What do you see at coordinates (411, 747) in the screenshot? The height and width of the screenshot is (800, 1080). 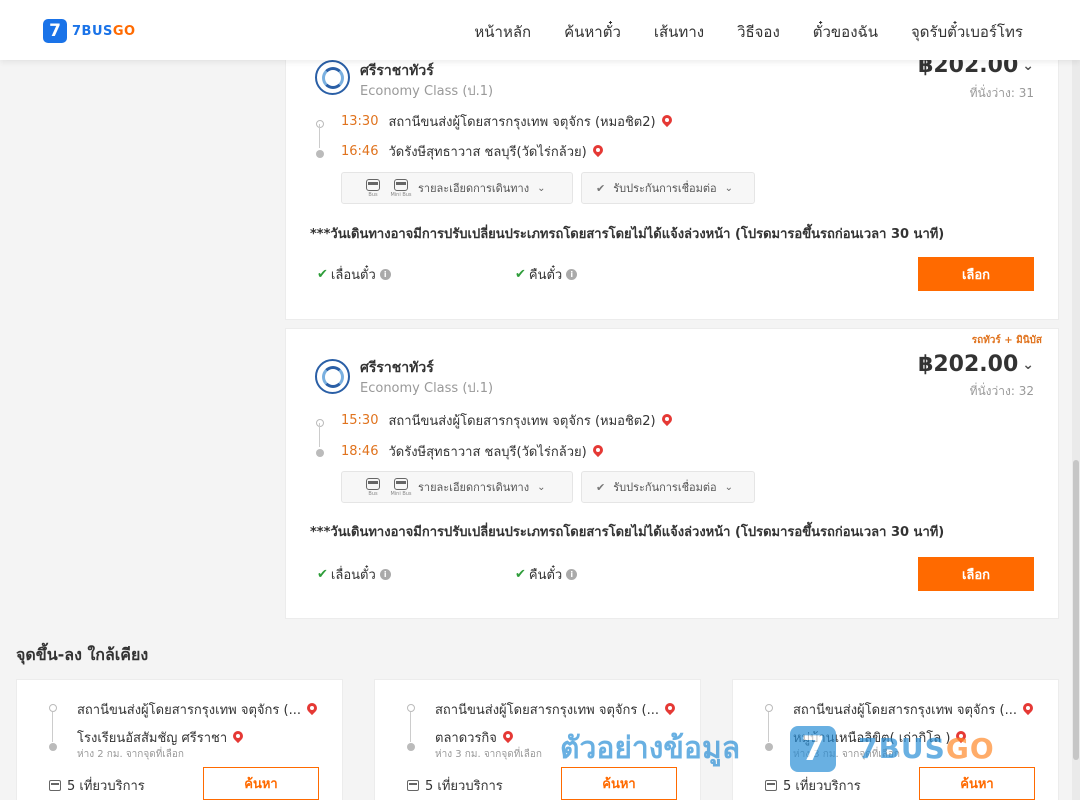 I see `to-dot-icon` at bounding box center [411, 747].